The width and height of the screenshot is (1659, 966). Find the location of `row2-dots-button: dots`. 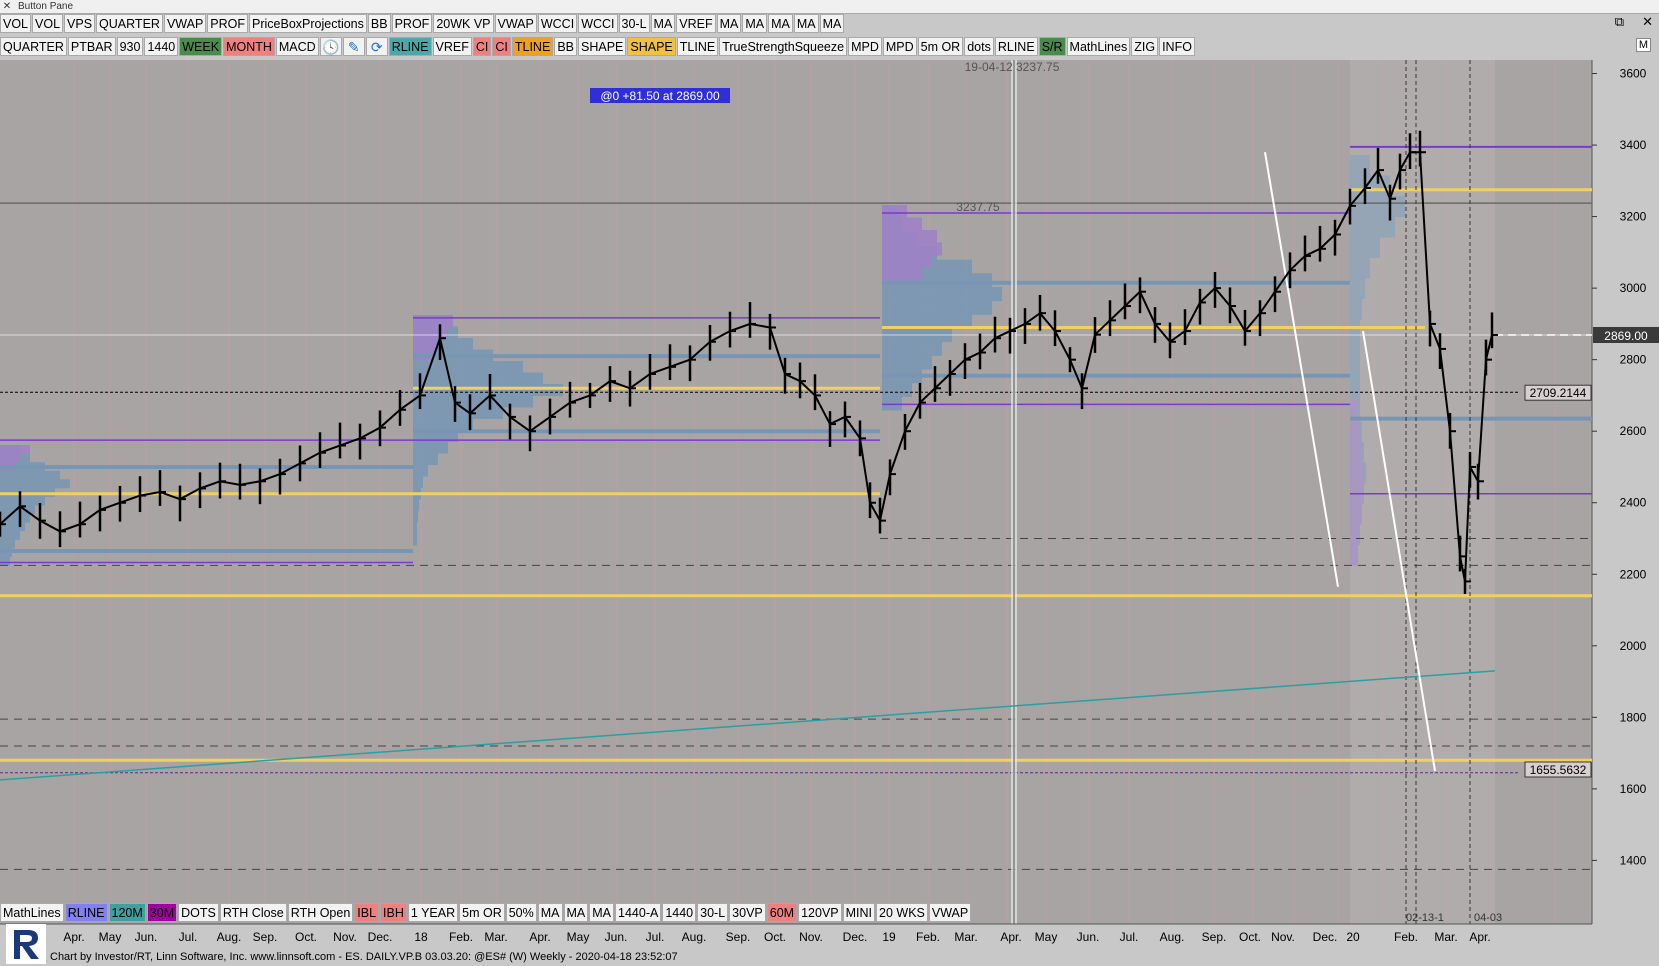

row2-dots-button: dots is located at coordinates (979, 46).